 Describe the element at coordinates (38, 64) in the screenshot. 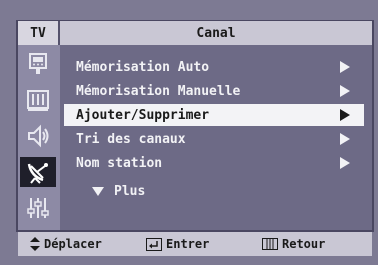

I see `picture-icon` at that location.